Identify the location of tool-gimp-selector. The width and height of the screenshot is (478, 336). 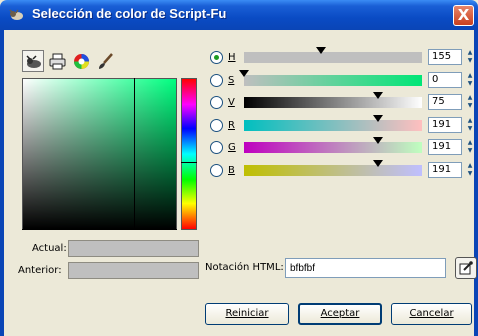
(33, 61).